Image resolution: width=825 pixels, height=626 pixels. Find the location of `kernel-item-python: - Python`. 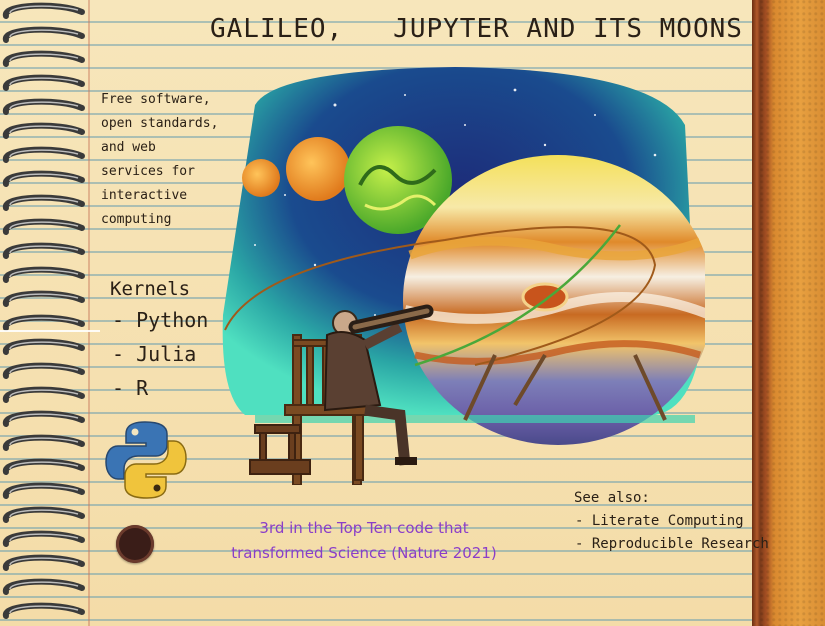

kernel-item-python: - Python is located at coordinates (160, 320).